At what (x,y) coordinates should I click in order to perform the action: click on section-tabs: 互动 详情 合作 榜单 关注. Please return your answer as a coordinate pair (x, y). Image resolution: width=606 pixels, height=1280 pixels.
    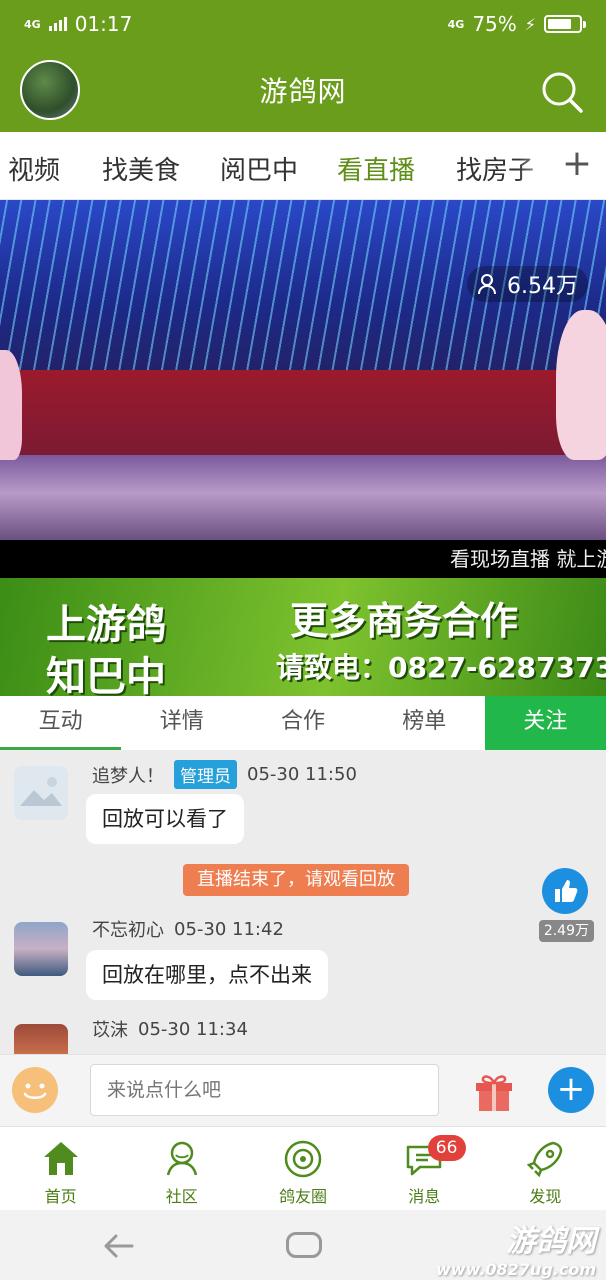
    Looking at the image, I should click on (303, 723).